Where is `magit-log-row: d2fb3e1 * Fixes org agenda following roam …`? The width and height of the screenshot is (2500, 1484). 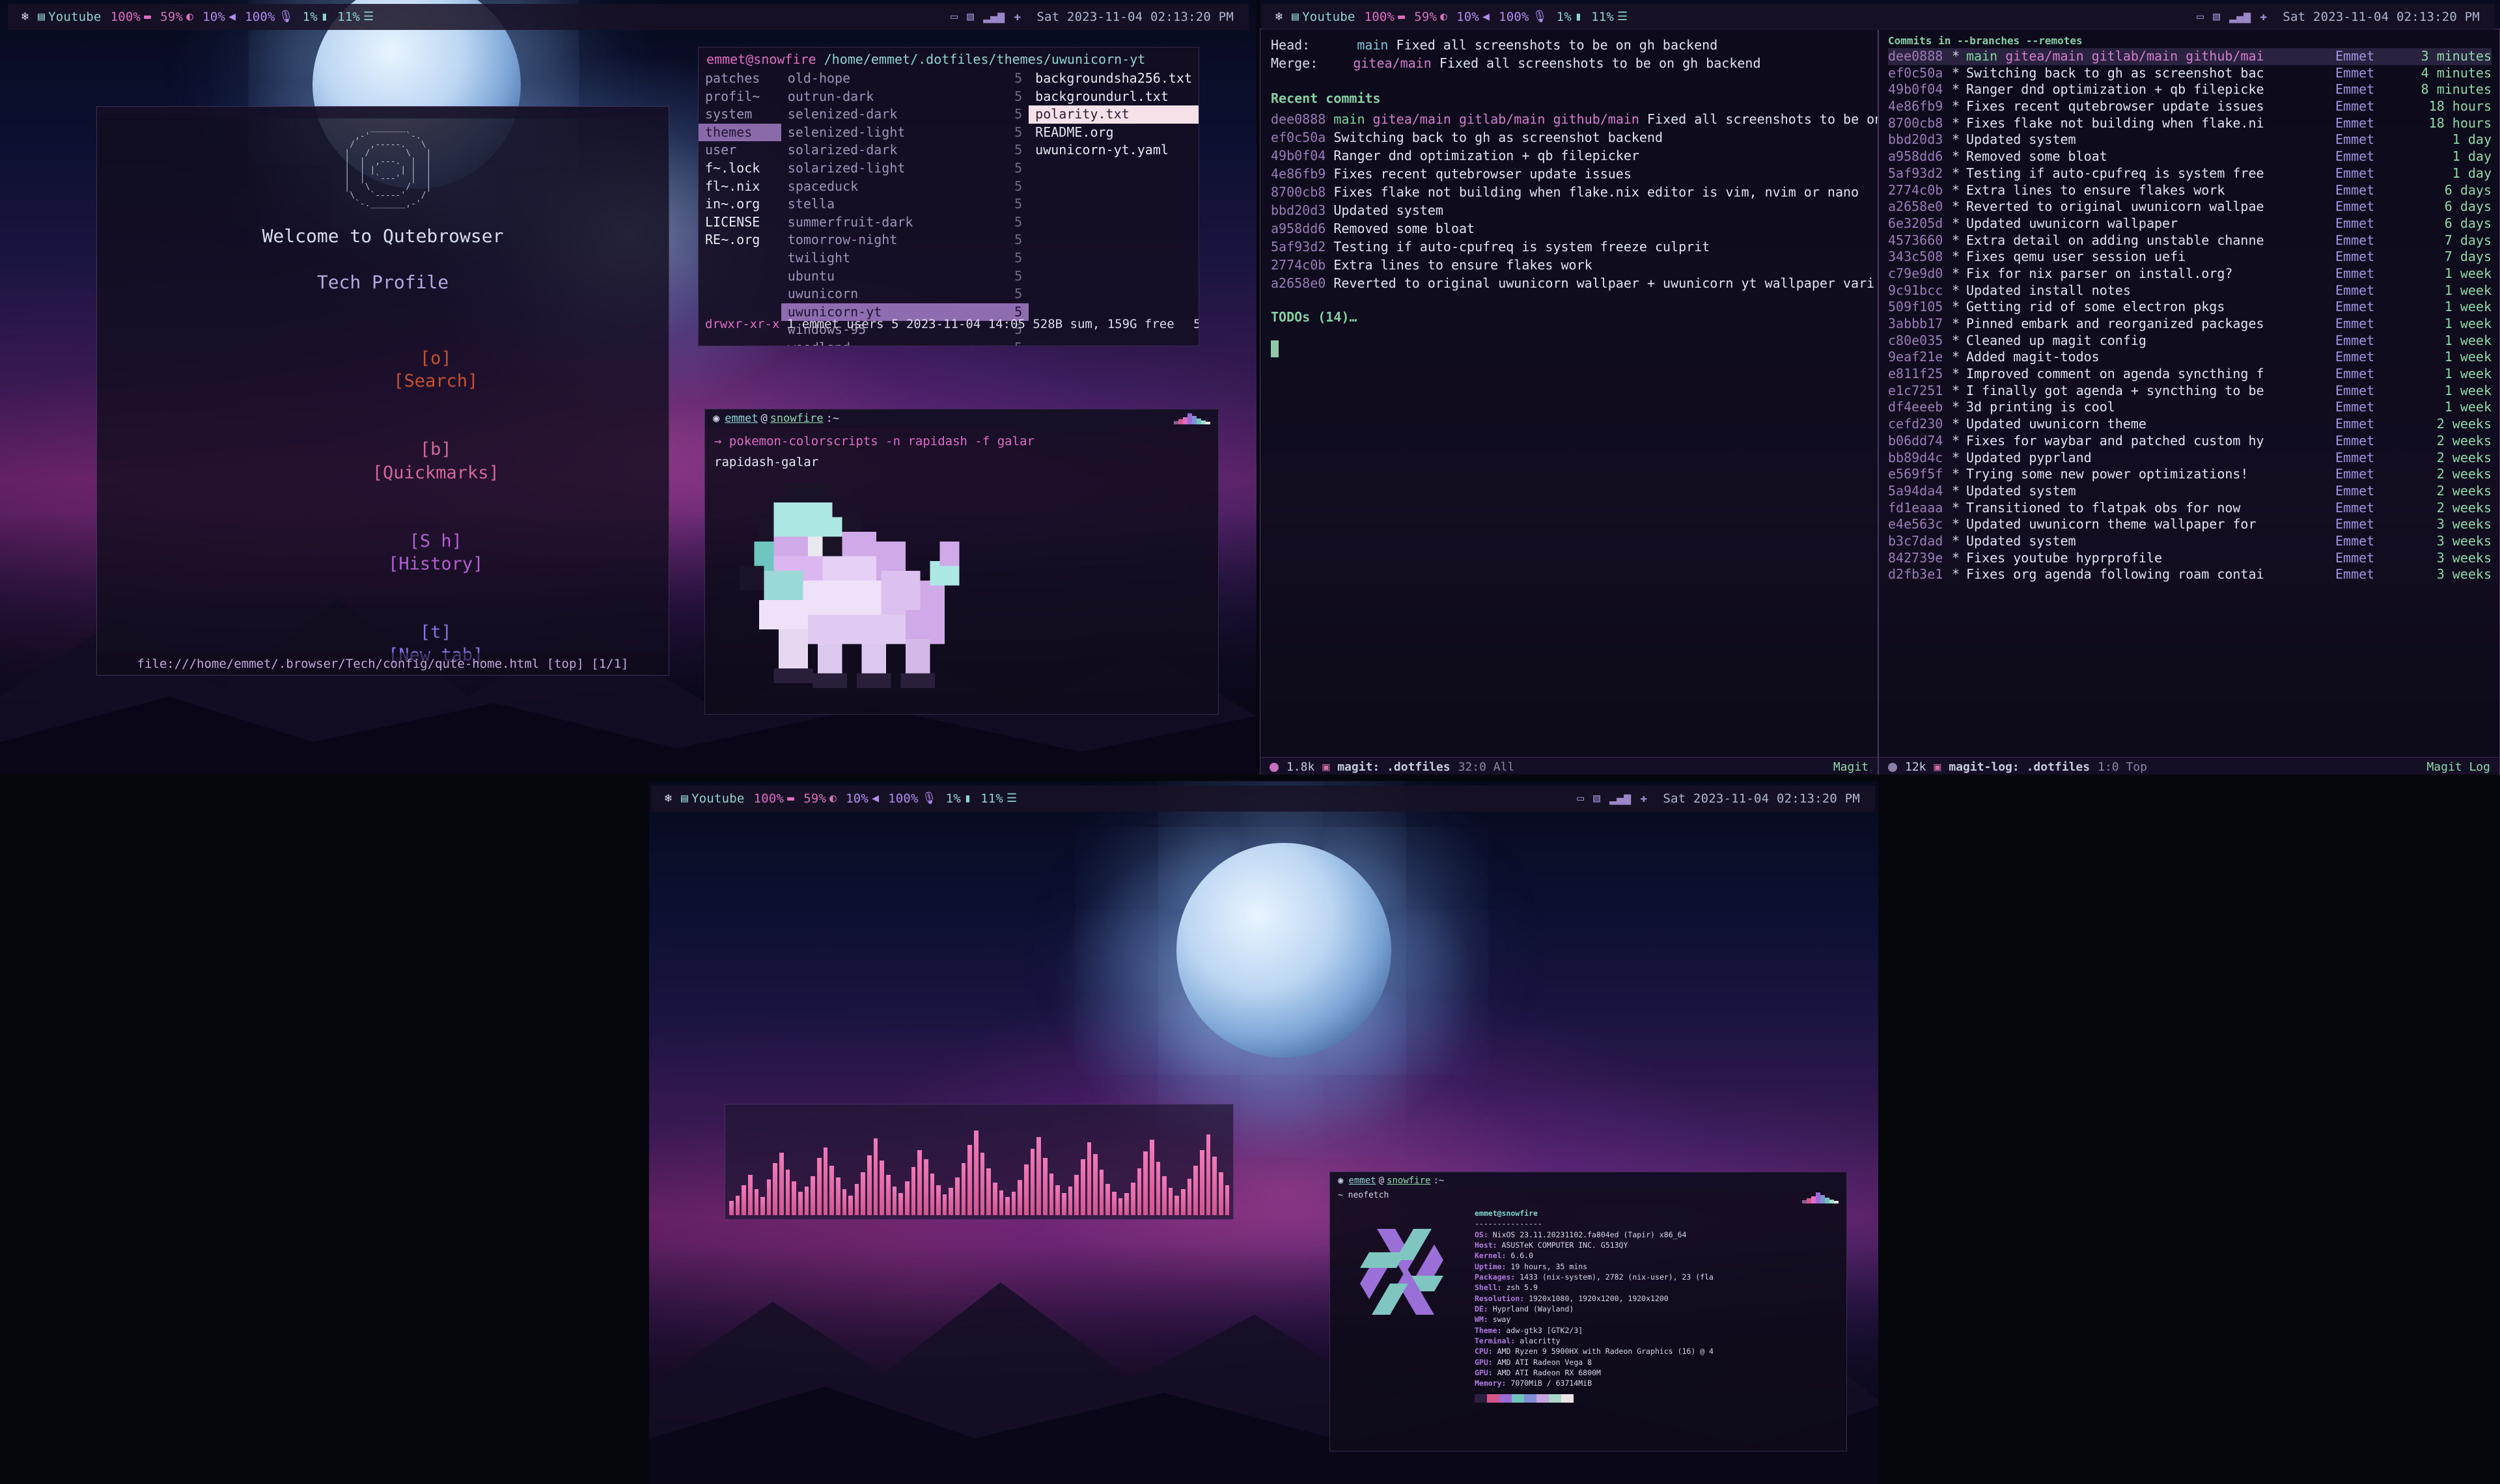
magit-log-row: d2fb3e1 * Fixes org agenda following roam … is located at coordinates (2190, 574).